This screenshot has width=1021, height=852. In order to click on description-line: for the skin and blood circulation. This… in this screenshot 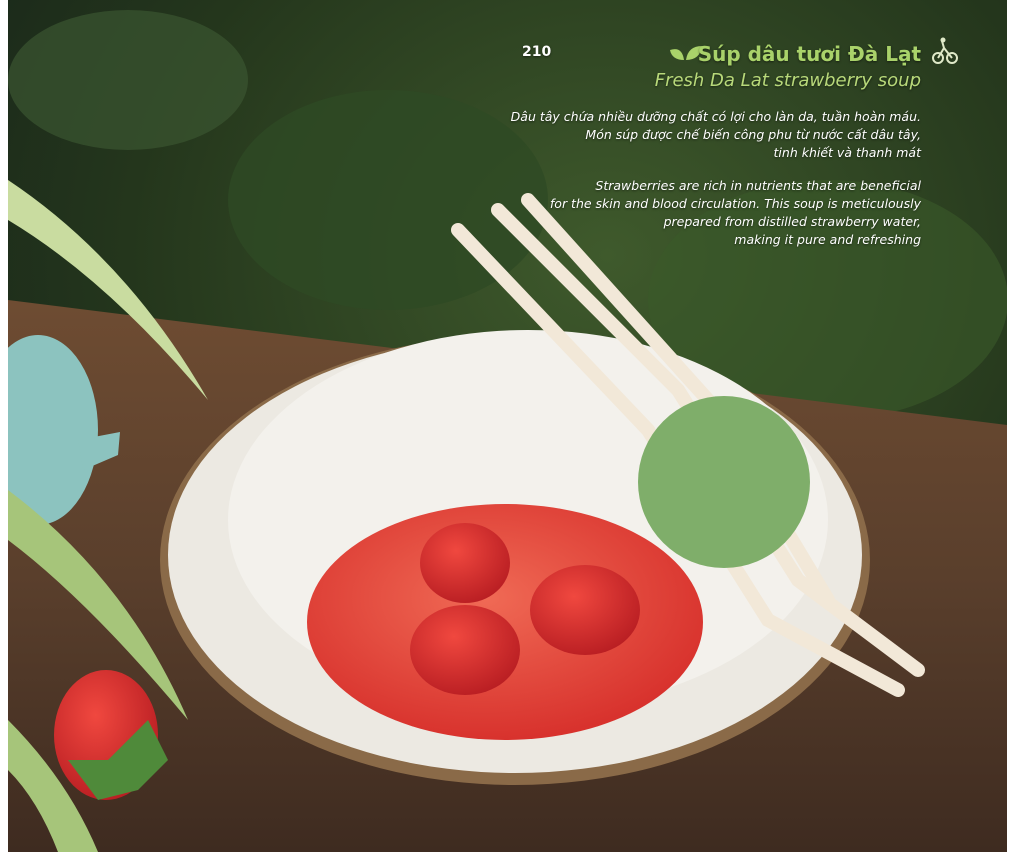, I will do `click(735, 203)`.